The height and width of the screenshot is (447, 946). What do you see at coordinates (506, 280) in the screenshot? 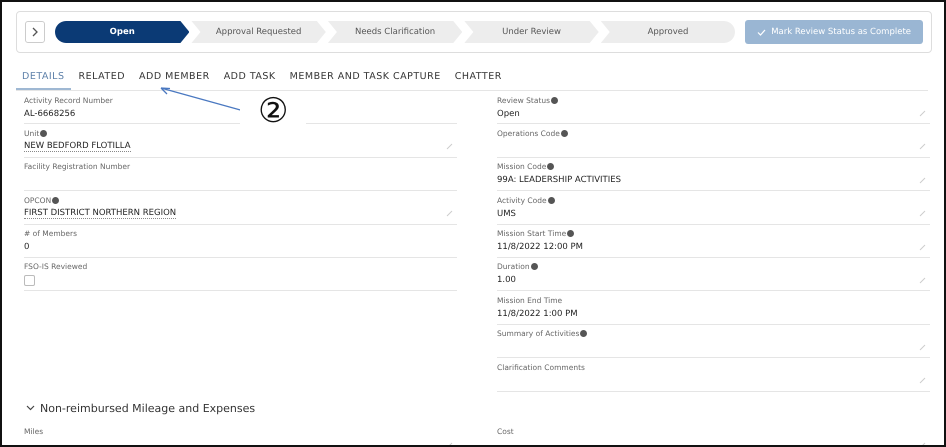
I see `field-value: 1.00` at bounding box center [506, 280].